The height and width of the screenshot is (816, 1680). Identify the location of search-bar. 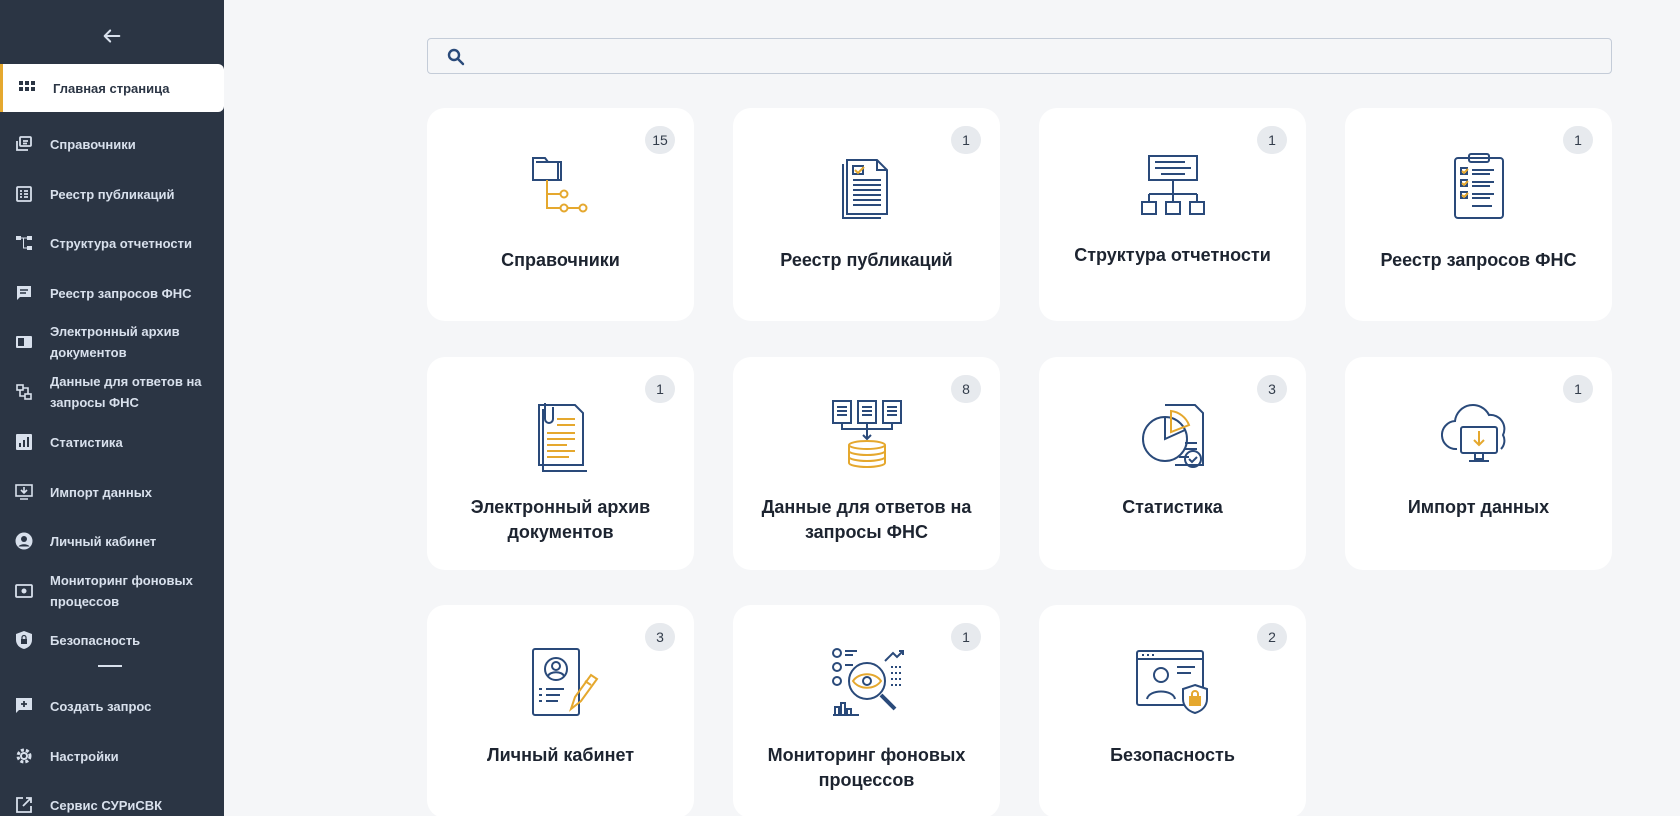
(1019, 56).